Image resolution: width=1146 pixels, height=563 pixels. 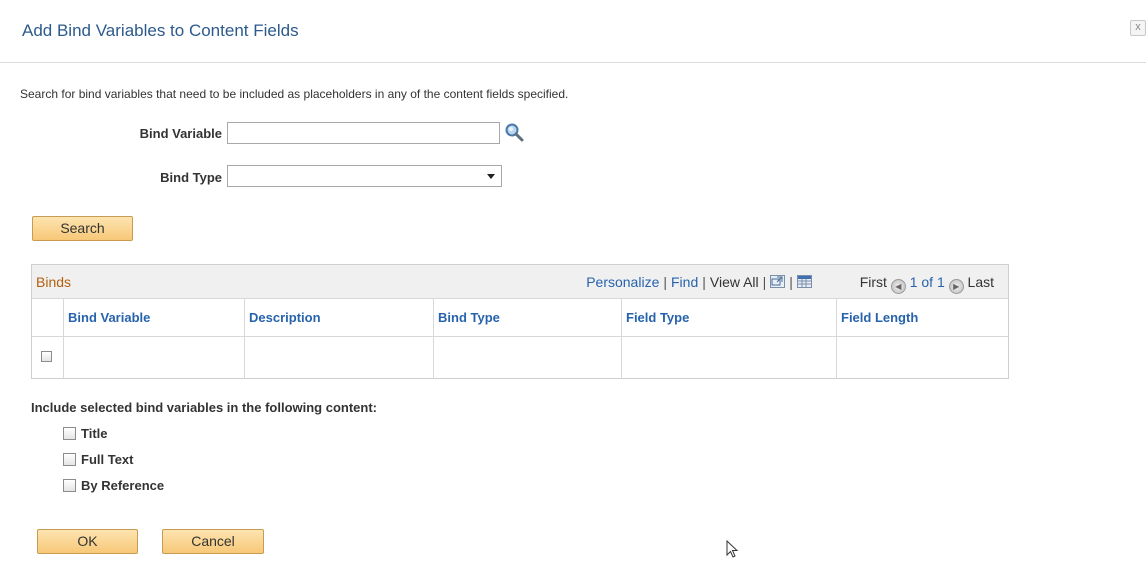 What do you see at coordinates (82, 228) in the screenshot?
I see `search-button: Search` at bounding box center [82, 228].